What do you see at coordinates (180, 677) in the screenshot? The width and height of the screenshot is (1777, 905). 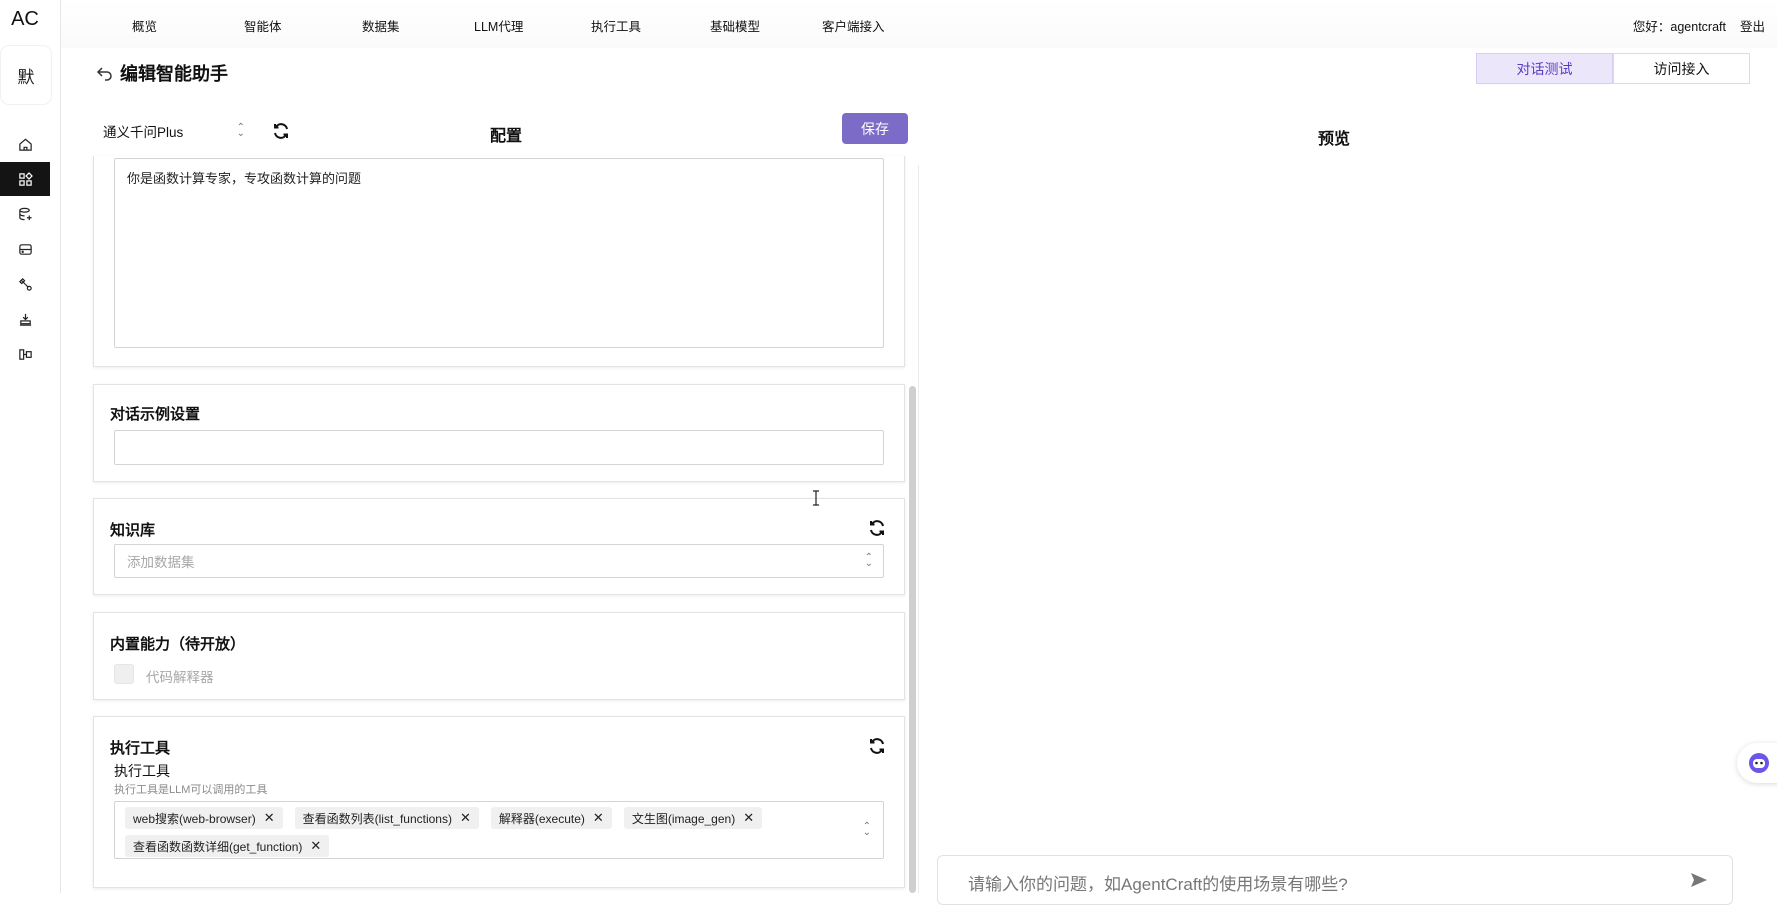 I see `code-interpreter-label: 代码解释器` at bounding box center [180, 677].